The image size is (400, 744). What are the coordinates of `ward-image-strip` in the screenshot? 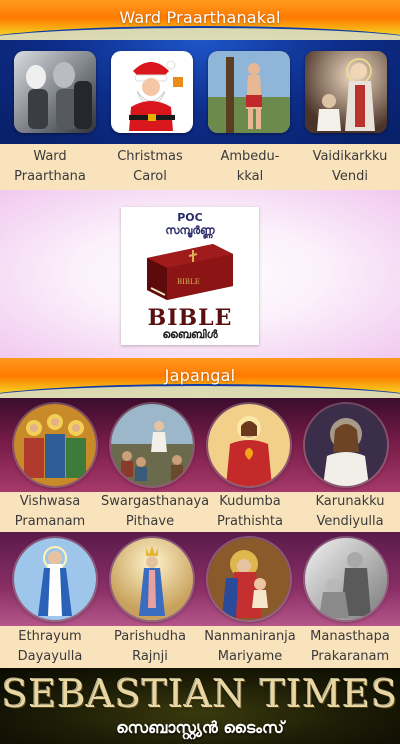 It's located at (200, 92).